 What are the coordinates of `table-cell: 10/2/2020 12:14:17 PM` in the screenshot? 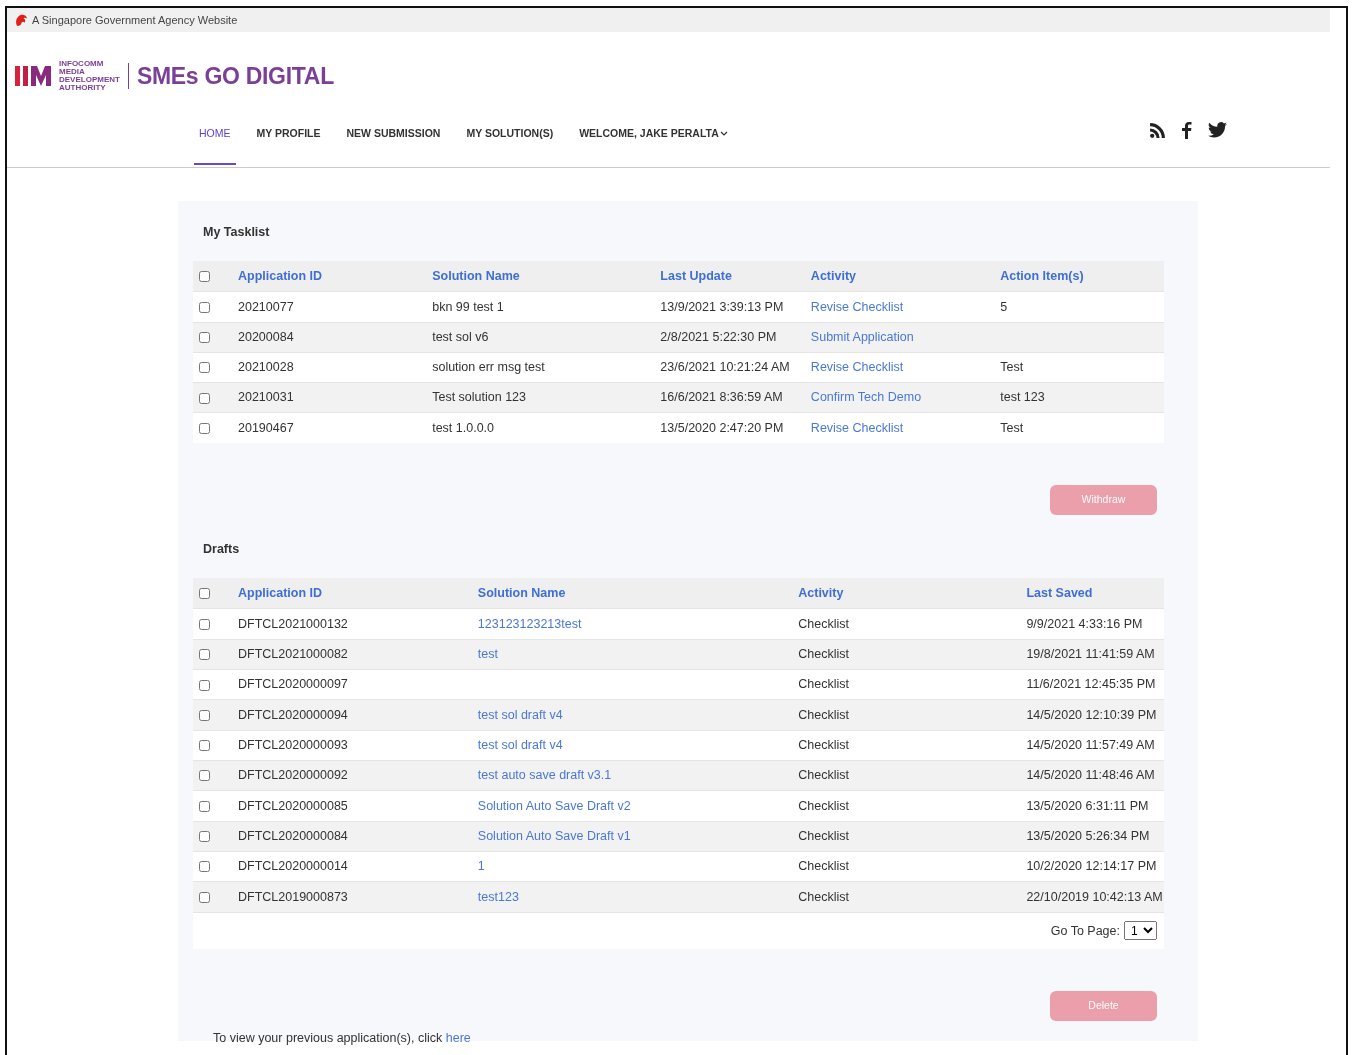 It's located at (1091, 866).